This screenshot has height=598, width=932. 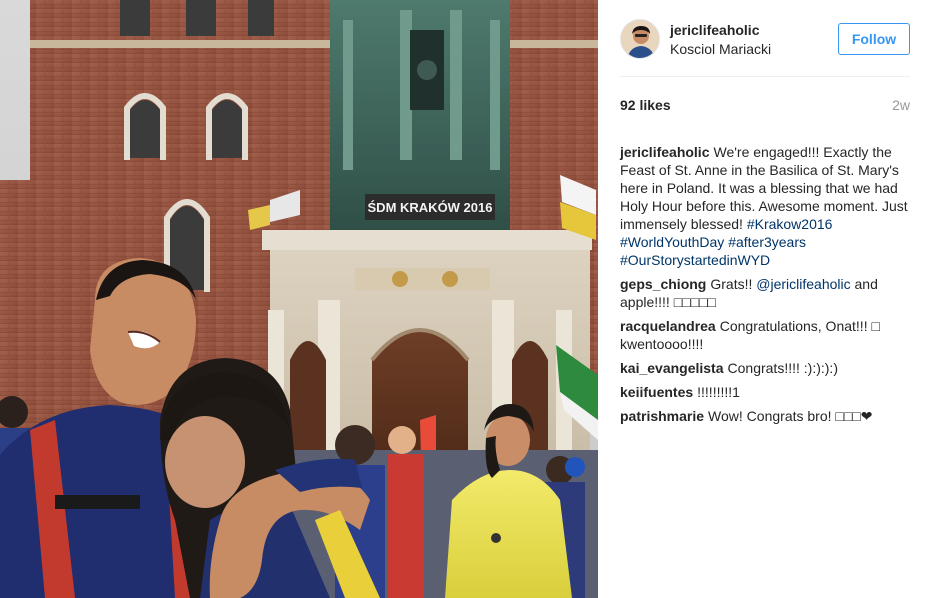 I want to click on comment-text: Congrats!!!! :):):):), so click(x=782, y=368).